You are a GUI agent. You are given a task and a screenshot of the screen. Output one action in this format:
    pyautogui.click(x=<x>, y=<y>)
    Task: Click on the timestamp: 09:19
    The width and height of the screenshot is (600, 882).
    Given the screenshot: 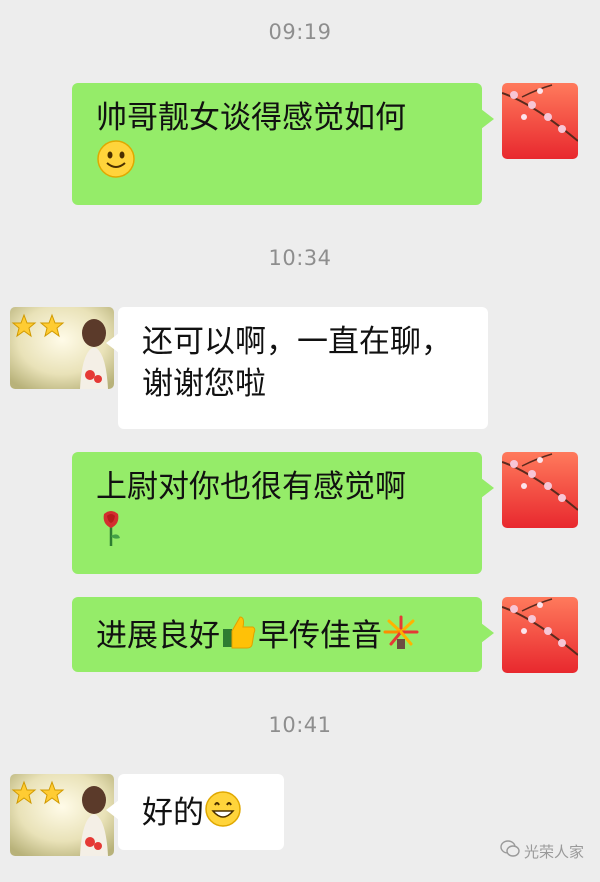 What is the action you would take?
    pyautogui.click(x=300, y=32)
    